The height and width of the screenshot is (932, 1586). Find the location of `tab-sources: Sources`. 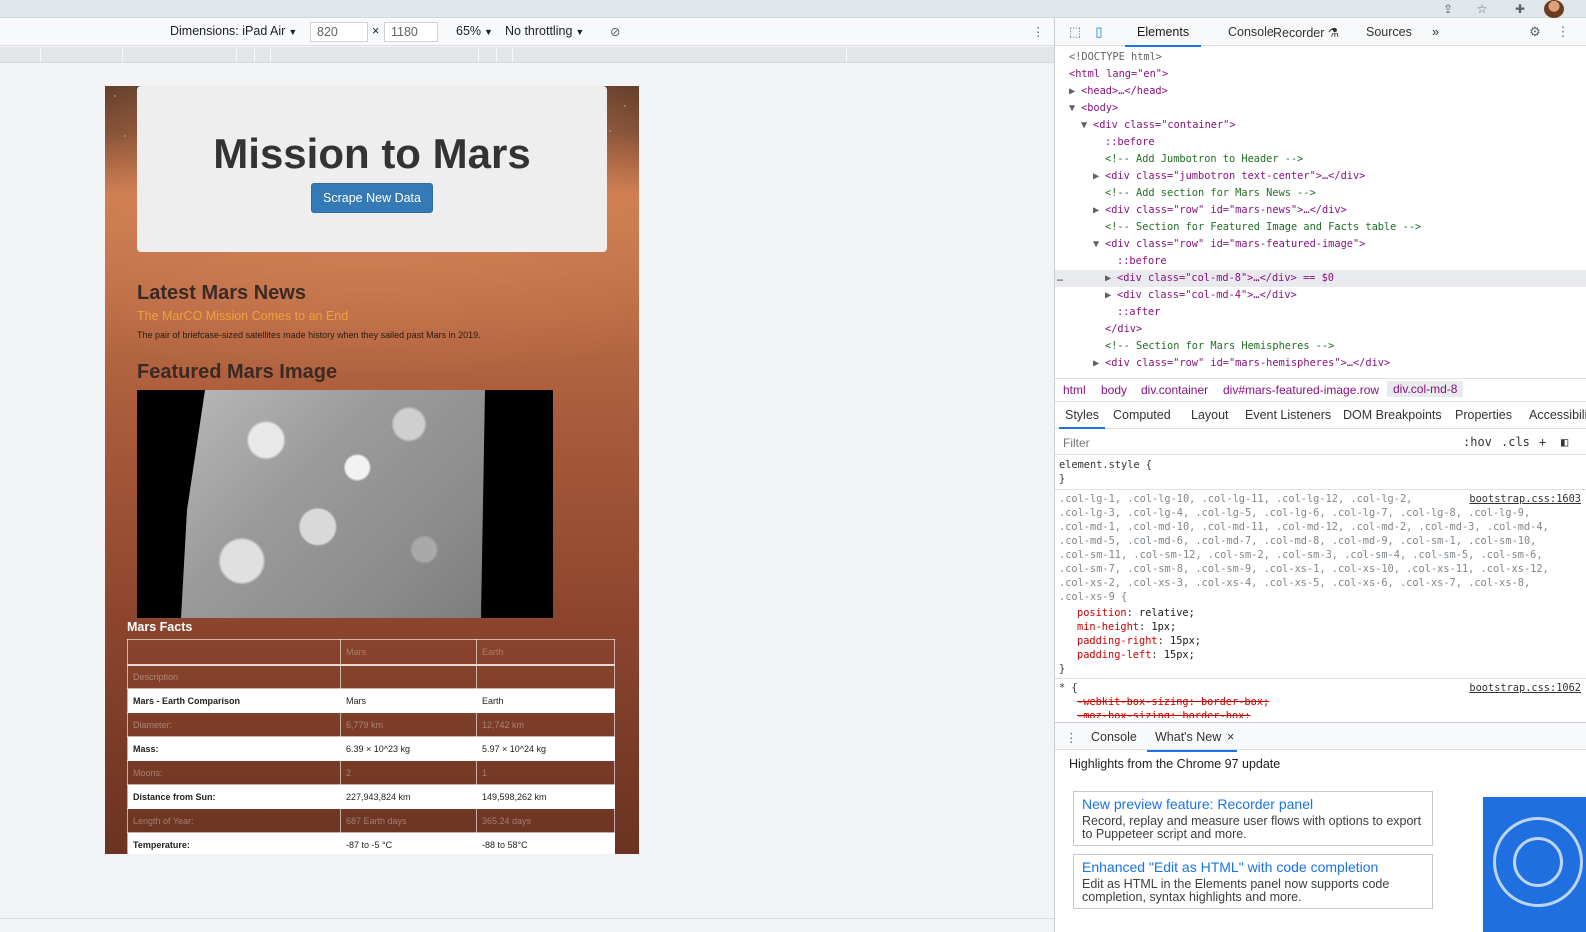

tab-sources: Sources is located at coordinates (1389, 32).